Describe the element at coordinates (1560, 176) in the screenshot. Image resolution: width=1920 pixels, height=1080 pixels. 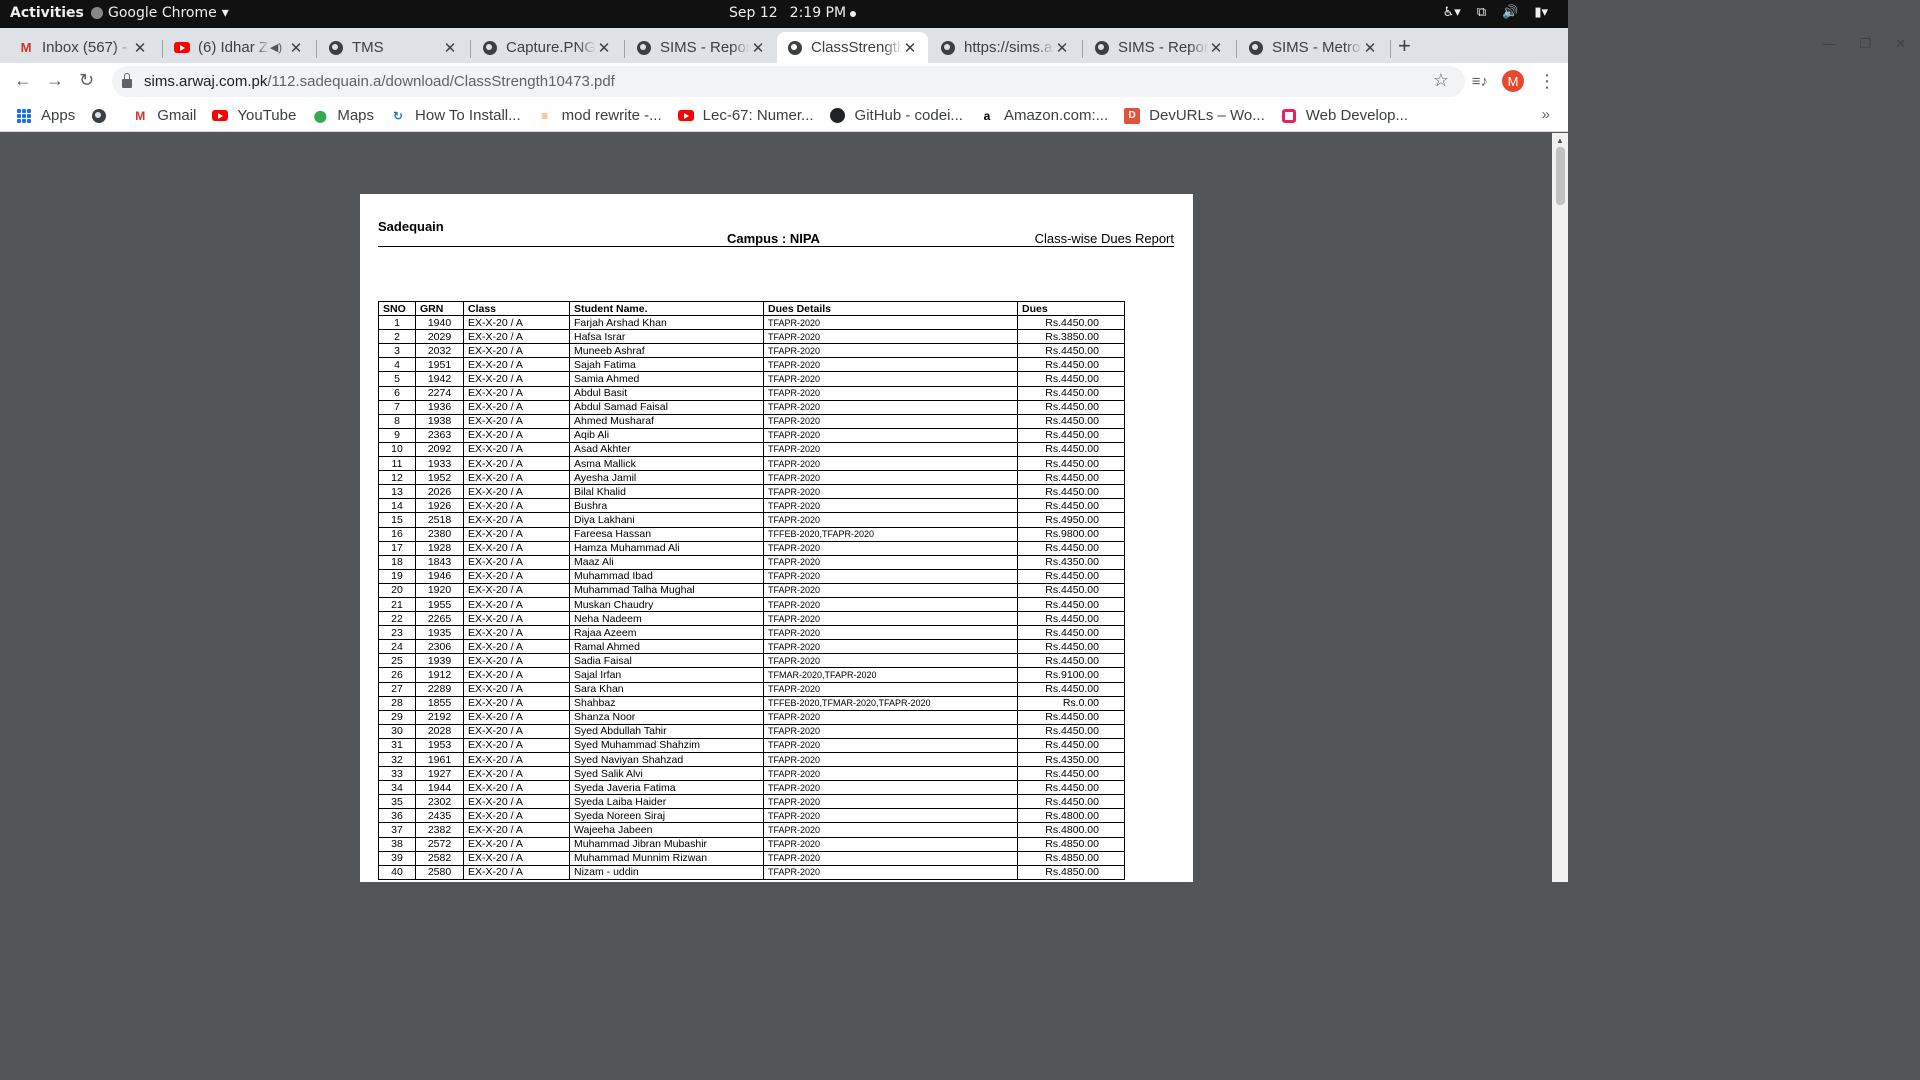
I see `scrollbar-thumb` at that location.